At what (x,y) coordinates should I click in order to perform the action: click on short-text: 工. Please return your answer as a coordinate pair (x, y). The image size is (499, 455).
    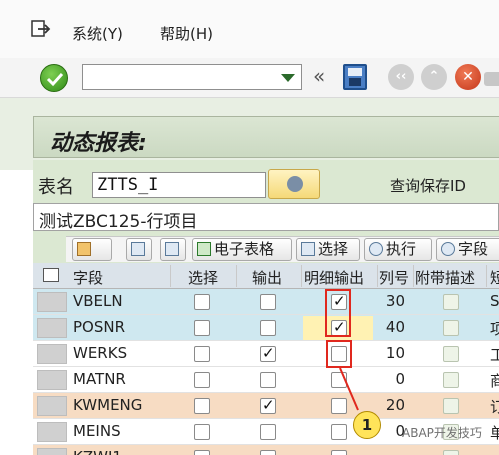
    Looking at the image, I should click on (494, 355).